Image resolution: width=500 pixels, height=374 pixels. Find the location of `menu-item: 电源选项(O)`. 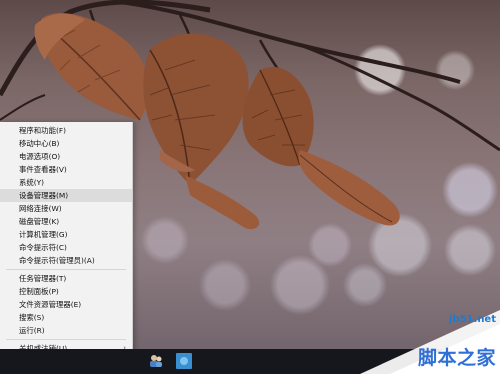

menu-item: 电源选项(O) is located at coordinates (66, 156).